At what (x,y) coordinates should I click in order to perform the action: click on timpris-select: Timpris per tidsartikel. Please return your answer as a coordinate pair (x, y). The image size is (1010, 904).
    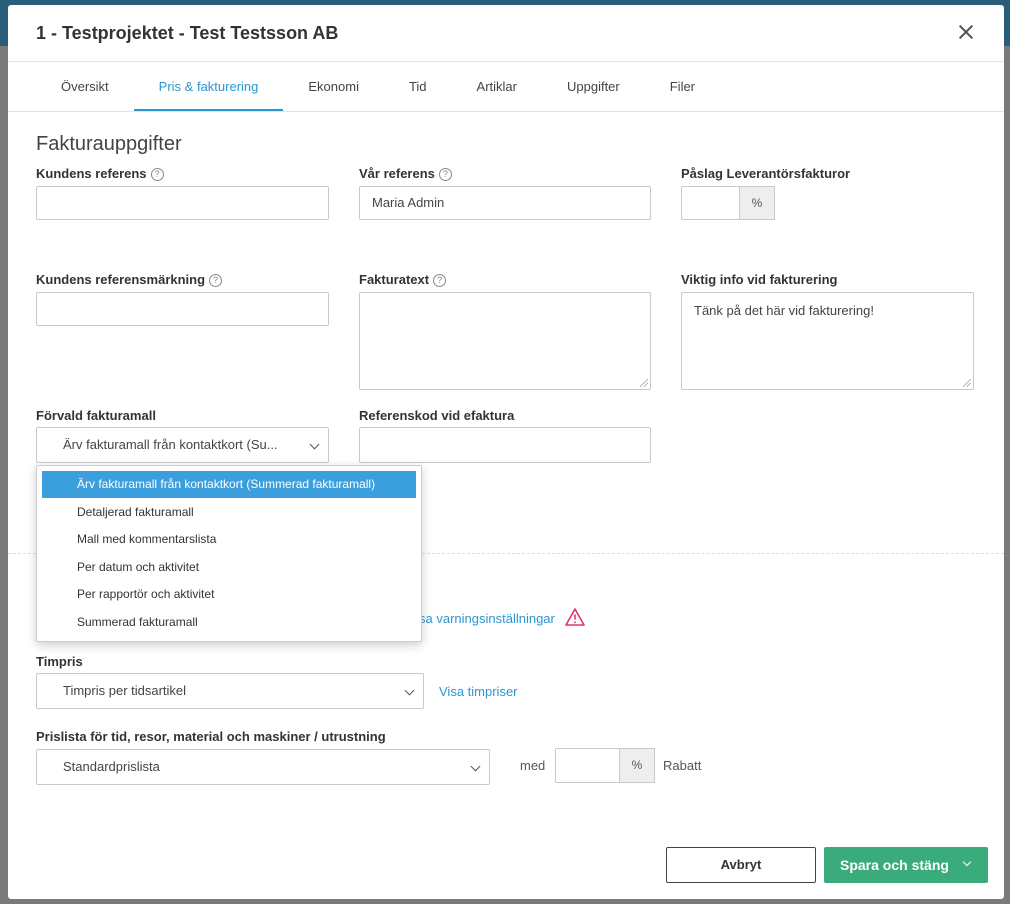
    Looking at the image, I should click on (230, 691).